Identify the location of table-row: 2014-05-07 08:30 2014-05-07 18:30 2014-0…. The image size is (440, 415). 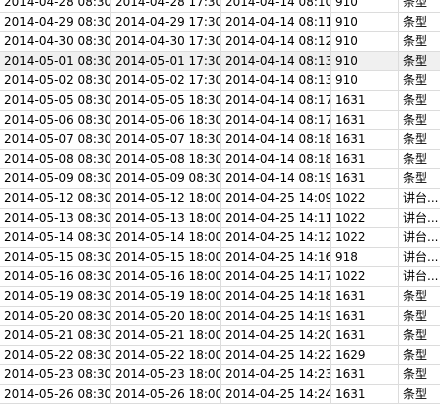
(220, 140).